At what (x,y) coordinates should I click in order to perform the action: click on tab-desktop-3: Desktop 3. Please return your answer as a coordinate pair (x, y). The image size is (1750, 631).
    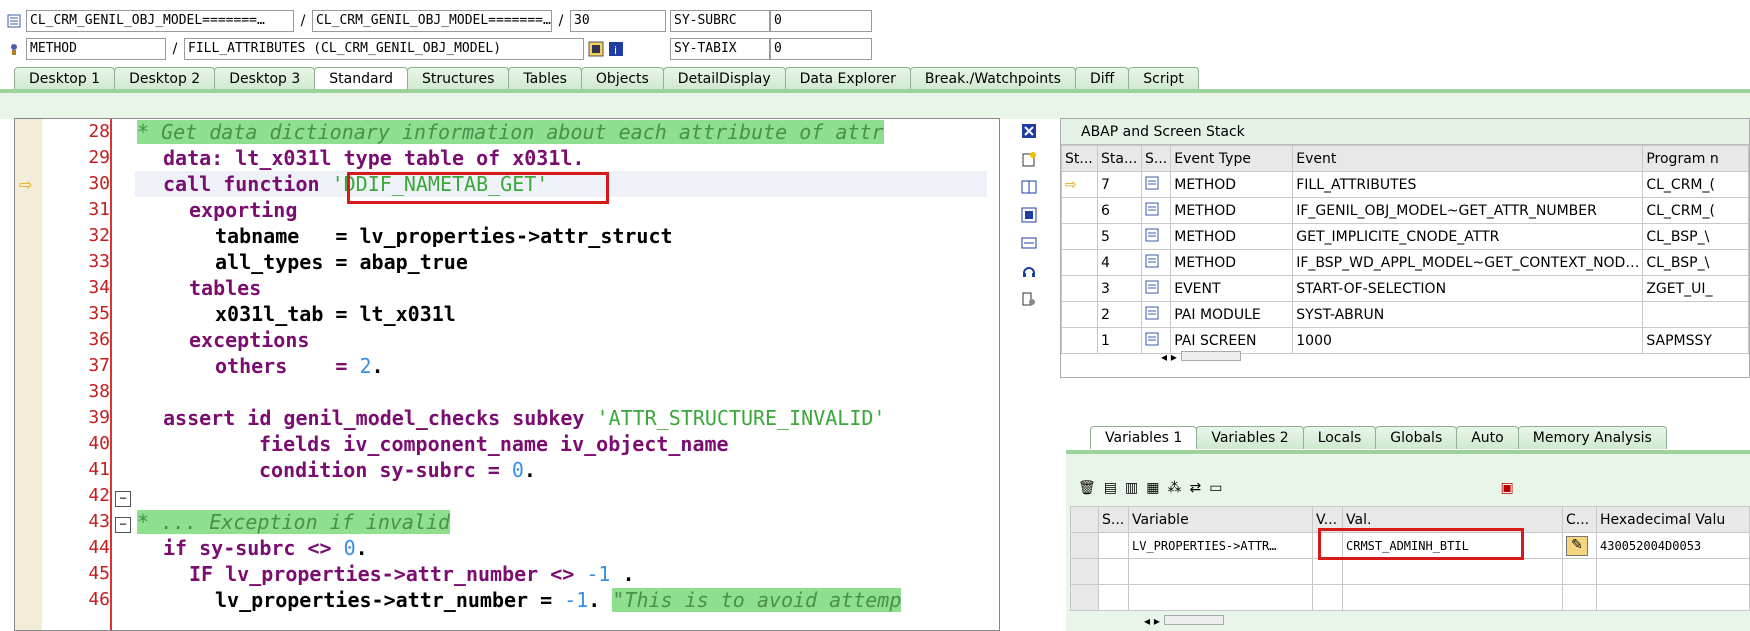
    Looking at the image, I should click on (265, 78).